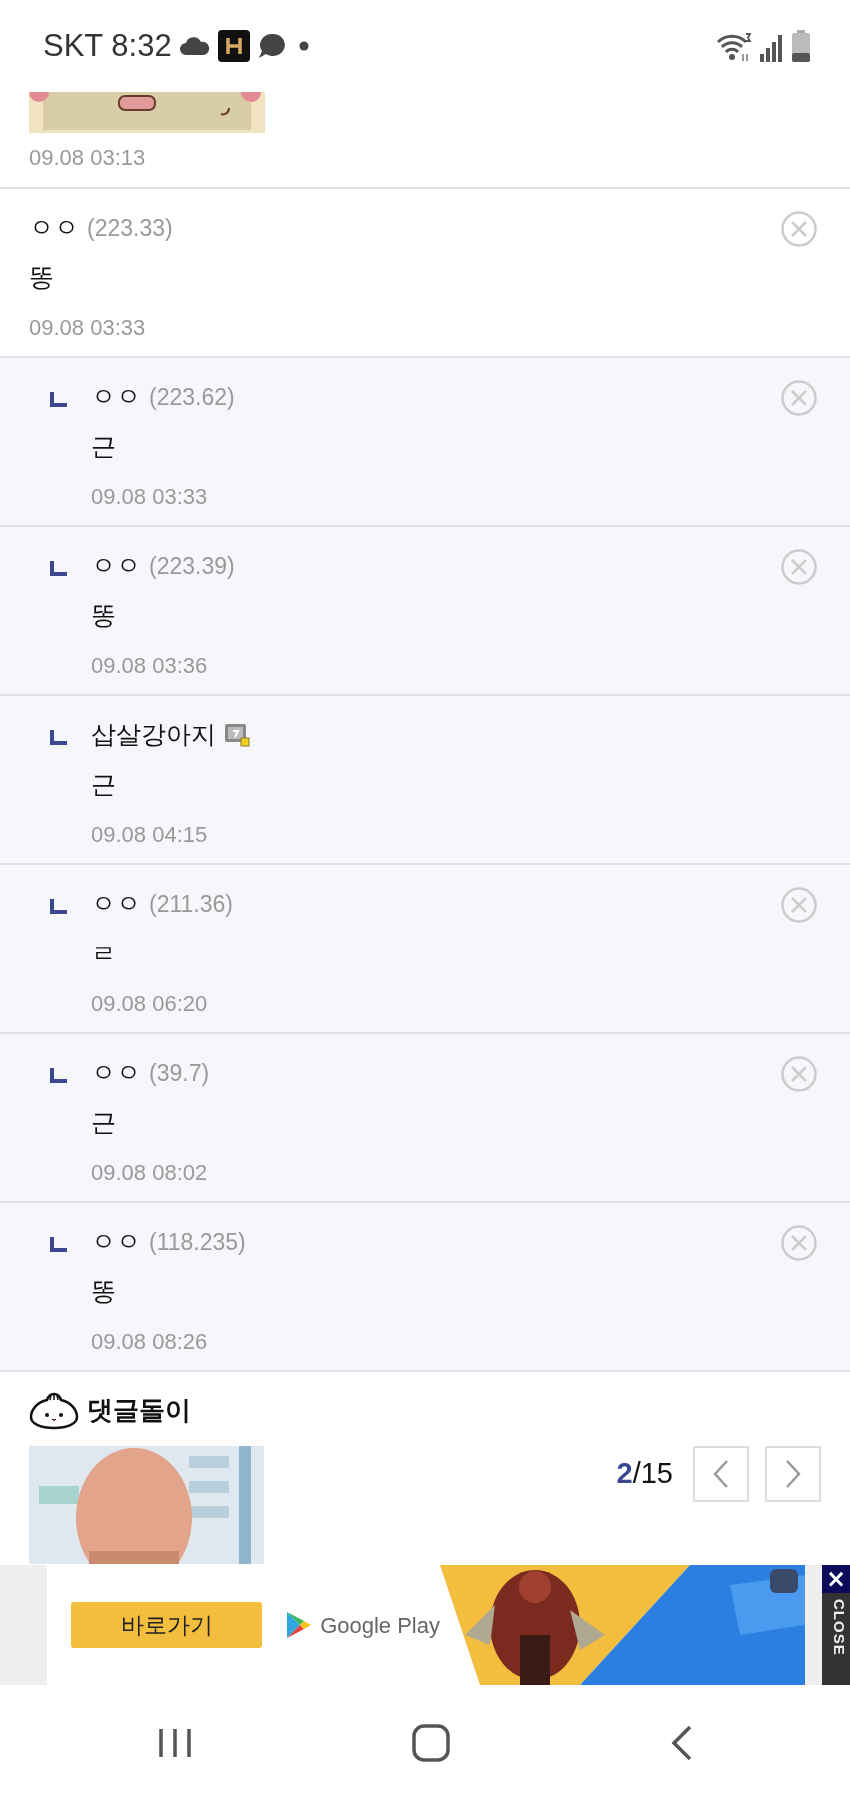  I want to click on back-icon, so click(681, 1742).